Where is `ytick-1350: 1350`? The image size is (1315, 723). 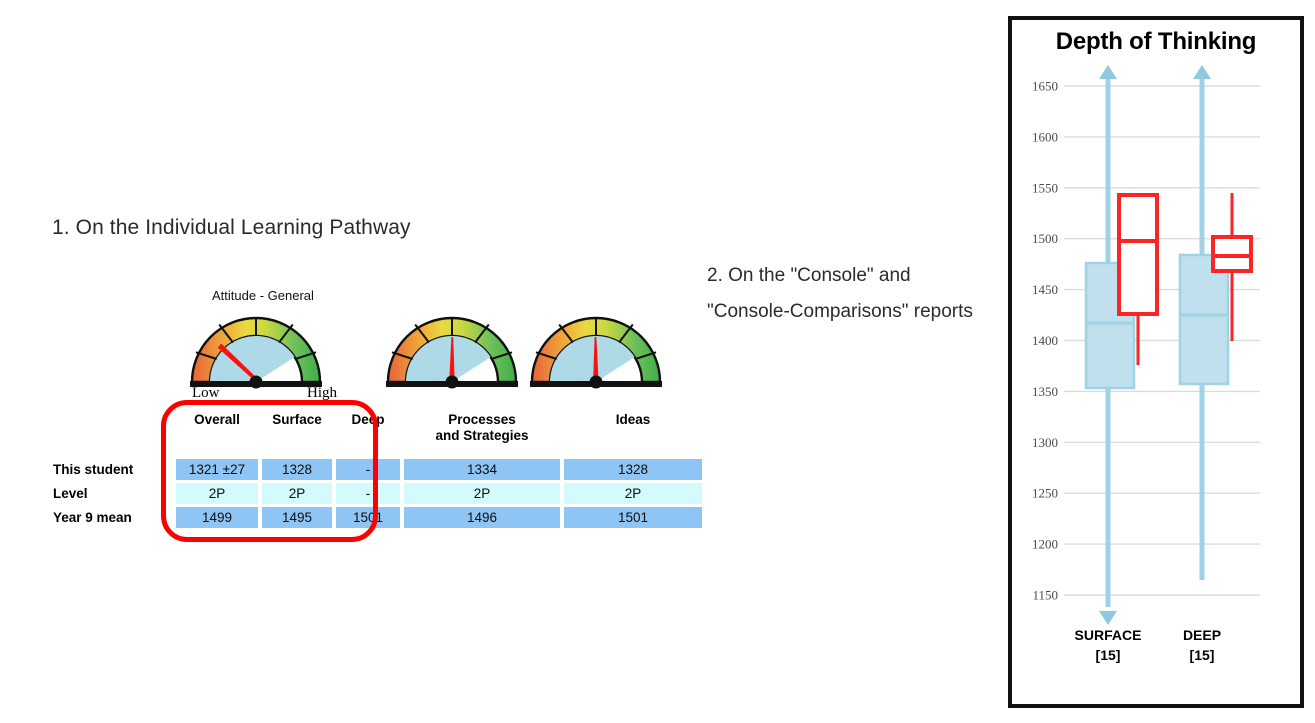
ytick-1350: 1350 is located at coordinates (1045, 391).